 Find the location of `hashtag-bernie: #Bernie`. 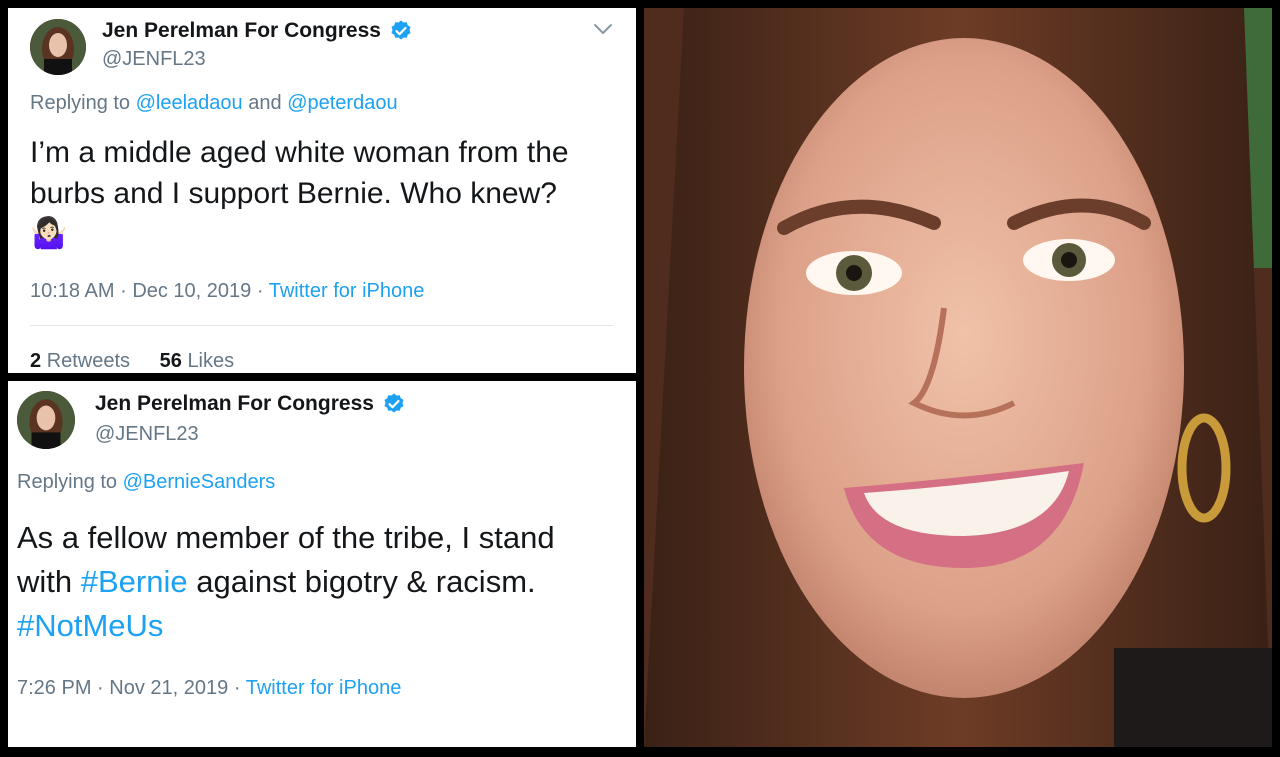

hashtag-bernie: #Bernie is located at coordinates (134, 581).